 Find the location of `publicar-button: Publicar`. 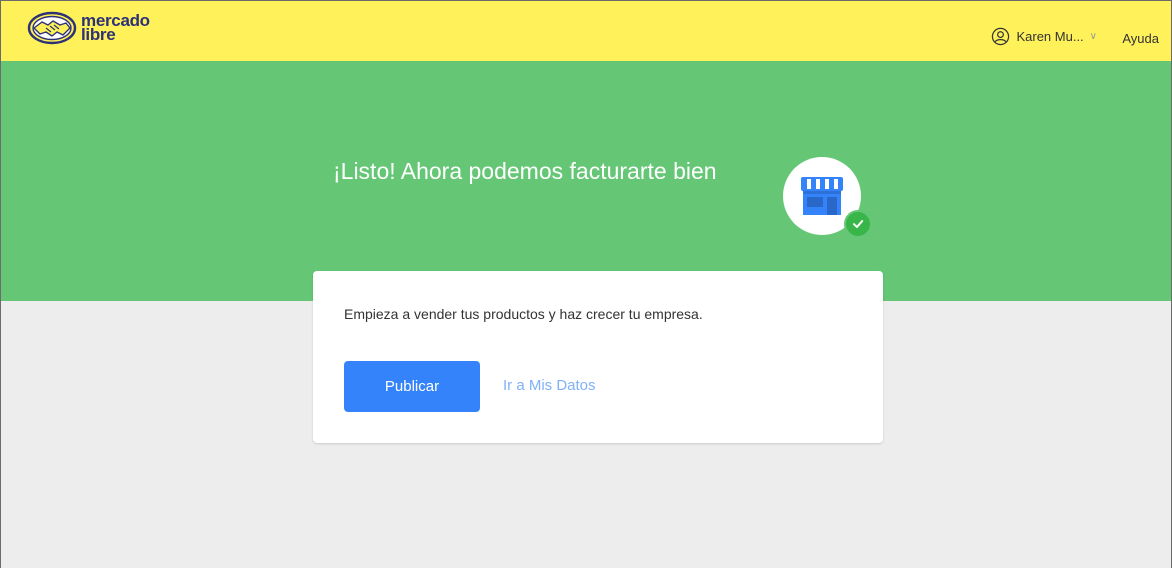

publicar-button: Publicar is located at coordinates (412, 386).